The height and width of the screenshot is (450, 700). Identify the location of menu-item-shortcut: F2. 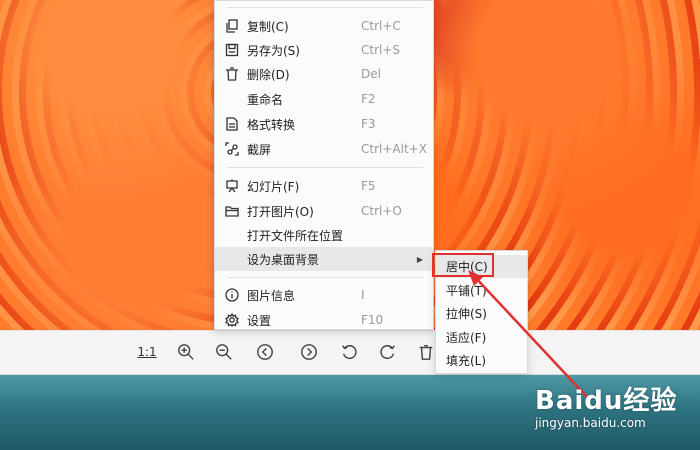
(368, 99).